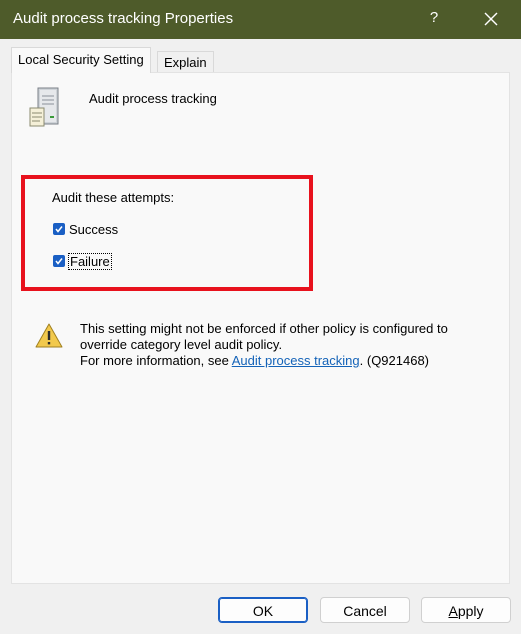  I want to click on tab-local-security-setting: Local Security Setting, so click(81, 60).